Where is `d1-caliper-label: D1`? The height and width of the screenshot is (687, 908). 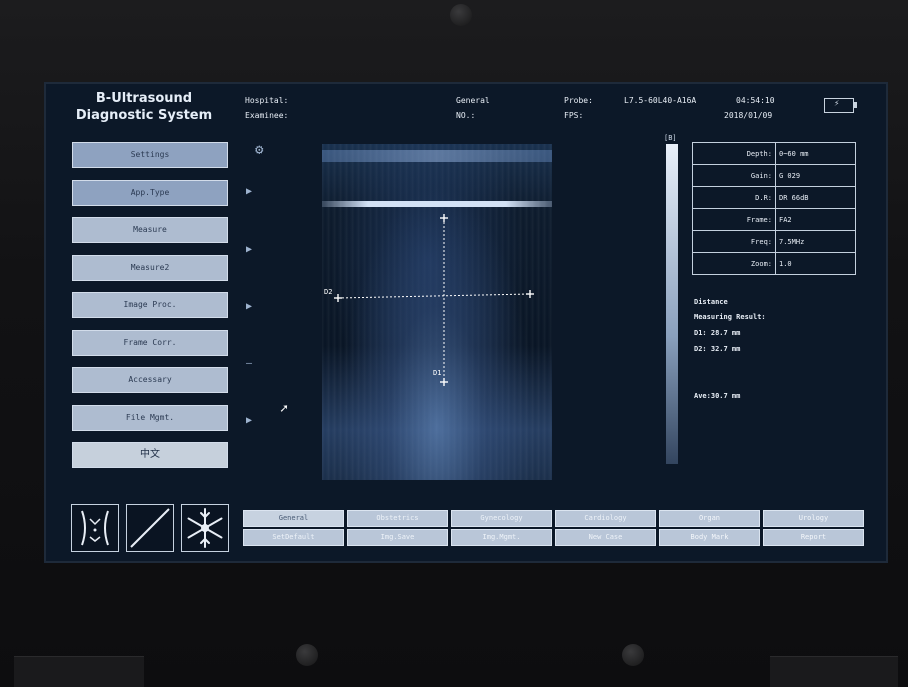 d1-caliper-label: D1 is located at coordinates (437, 373).